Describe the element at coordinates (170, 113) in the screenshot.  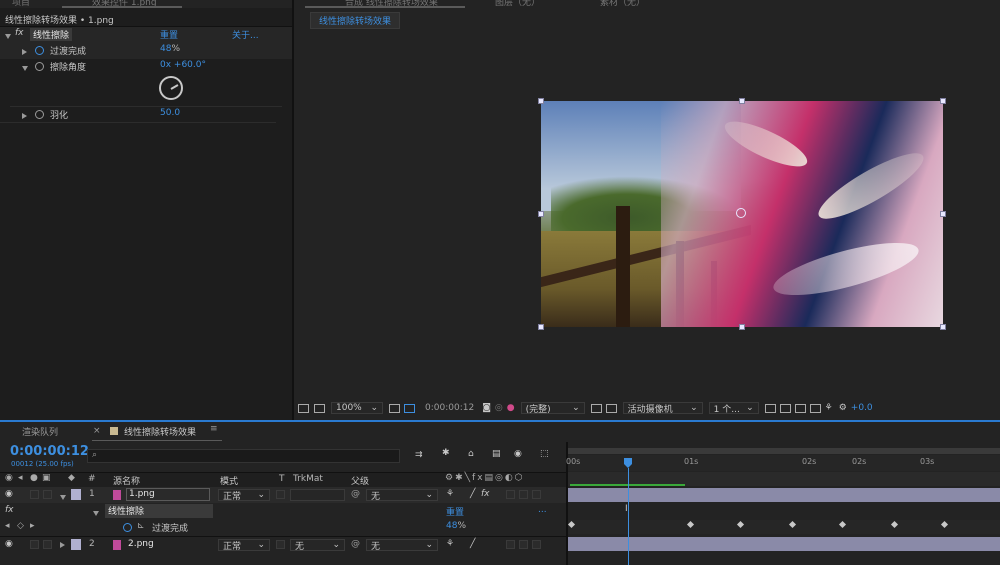
I see `prop-value: 50.0` at that location.